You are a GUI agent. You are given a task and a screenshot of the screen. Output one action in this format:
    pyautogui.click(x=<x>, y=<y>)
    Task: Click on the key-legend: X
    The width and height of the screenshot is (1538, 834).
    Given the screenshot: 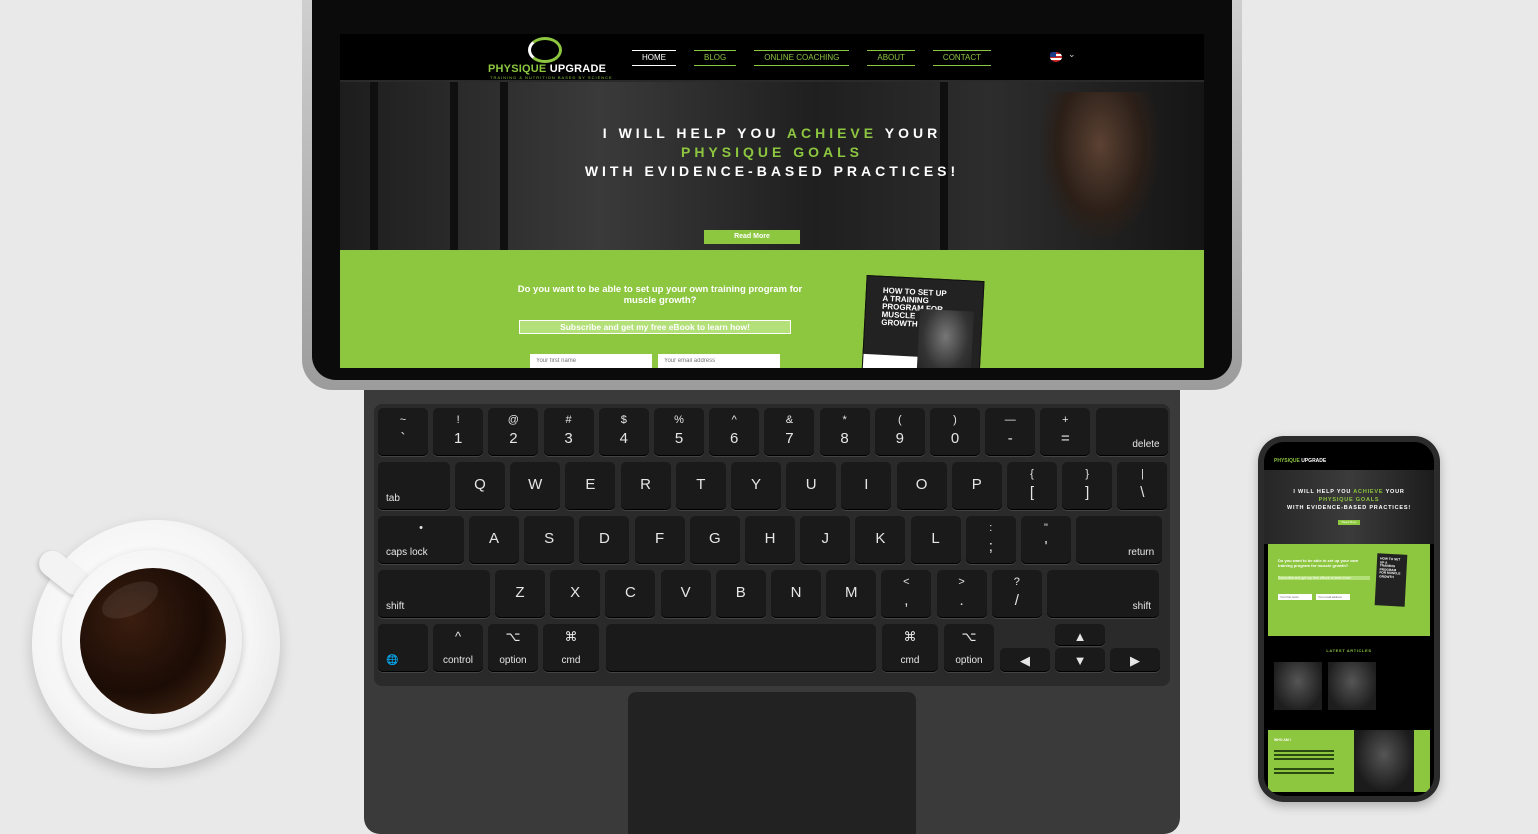 What is the action you would take?
    pyautogui.click(x=575, y=592)
    